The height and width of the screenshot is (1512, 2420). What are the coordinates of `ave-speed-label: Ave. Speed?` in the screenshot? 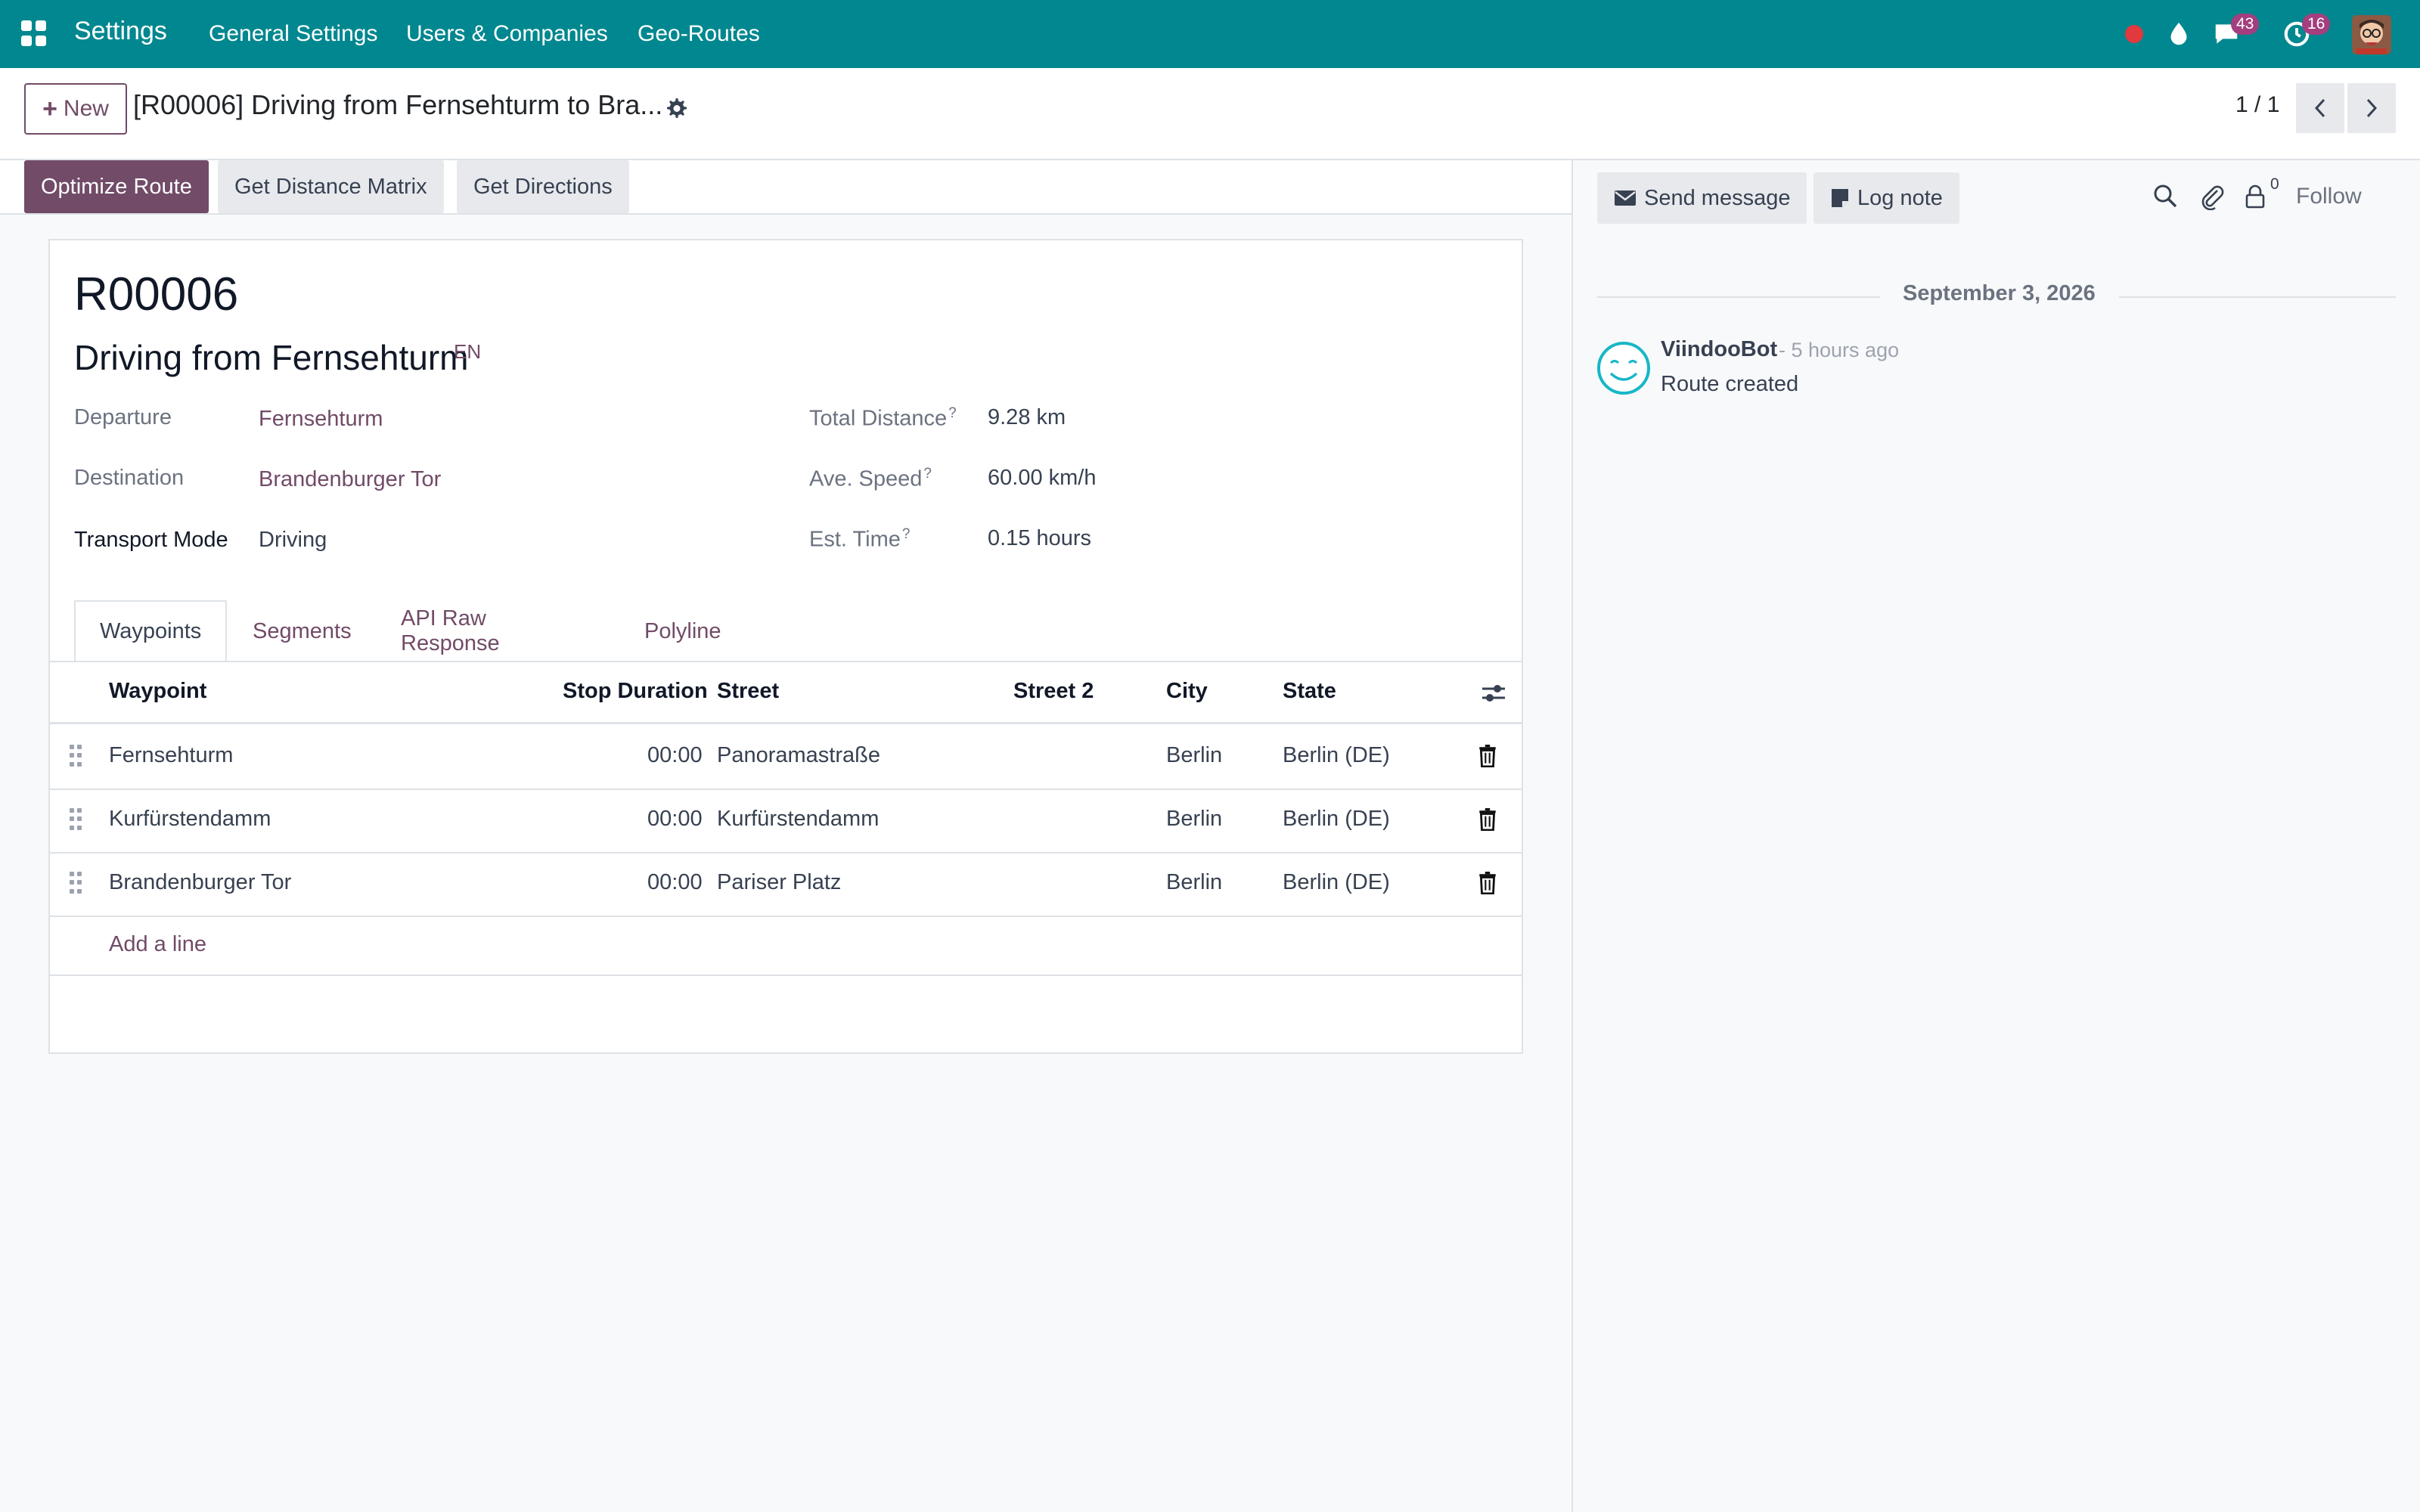 It's located at (870, 479).